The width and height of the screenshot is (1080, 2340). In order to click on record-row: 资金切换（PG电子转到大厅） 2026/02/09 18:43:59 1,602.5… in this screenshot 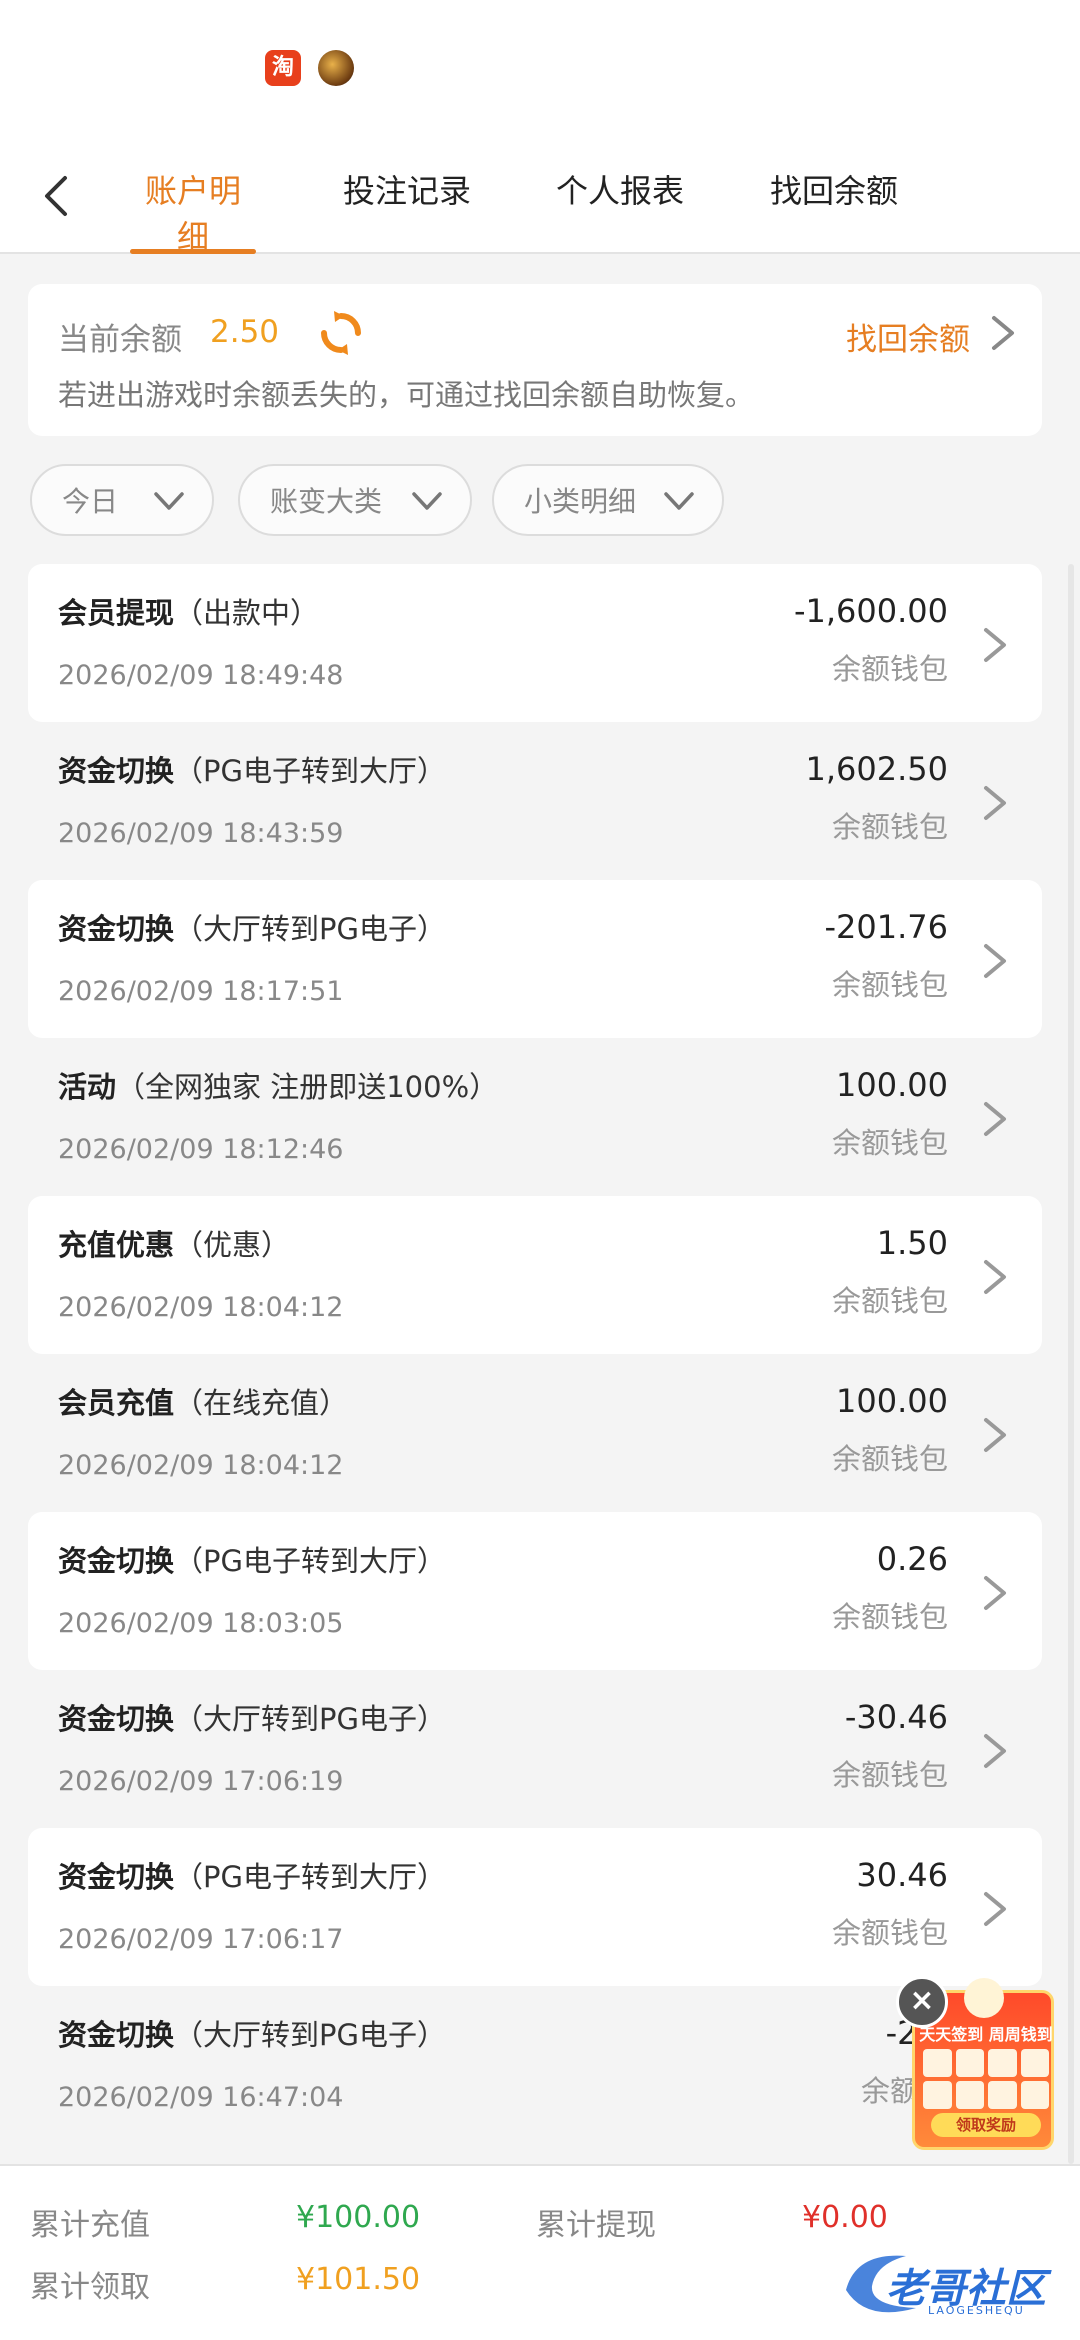, I will do `click(535, 801)`.